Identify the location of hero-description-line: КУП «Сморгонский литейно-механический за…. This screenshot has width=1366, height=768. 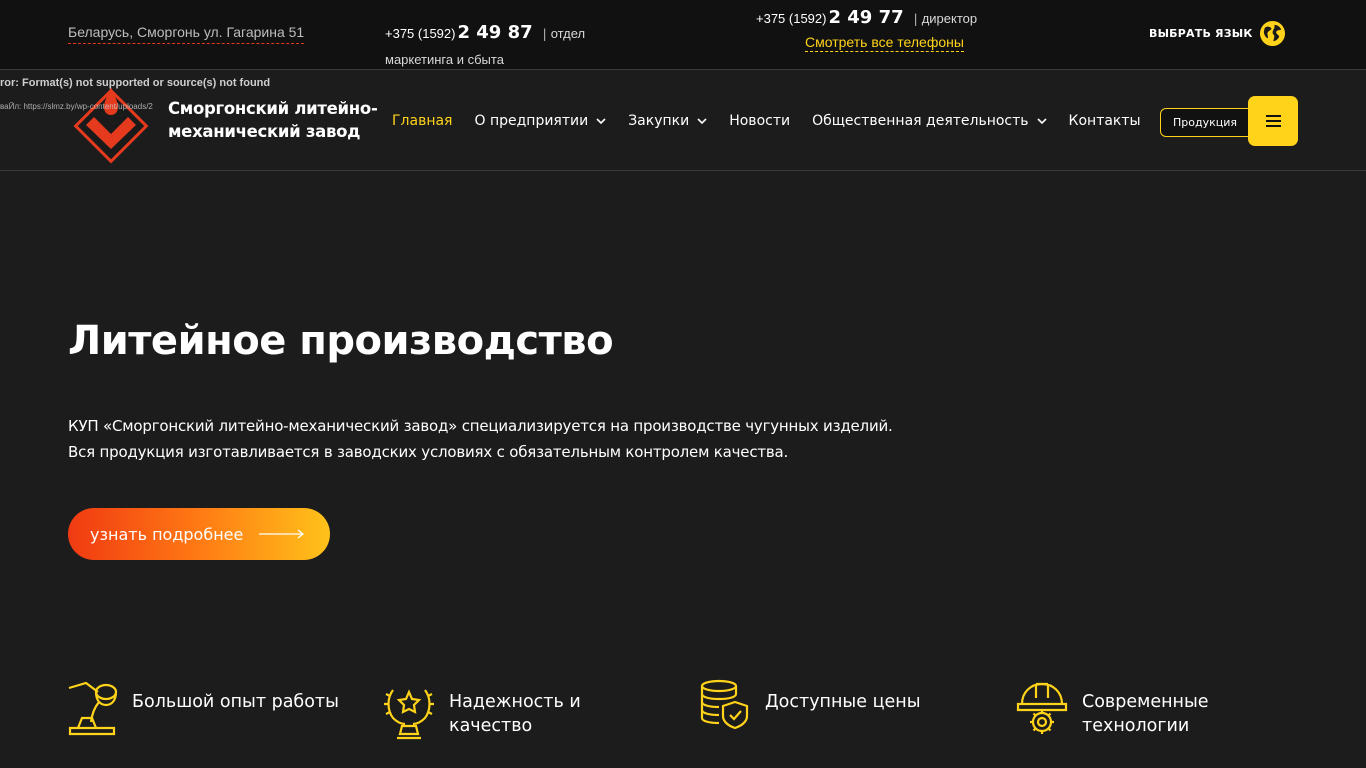
(480, 426).